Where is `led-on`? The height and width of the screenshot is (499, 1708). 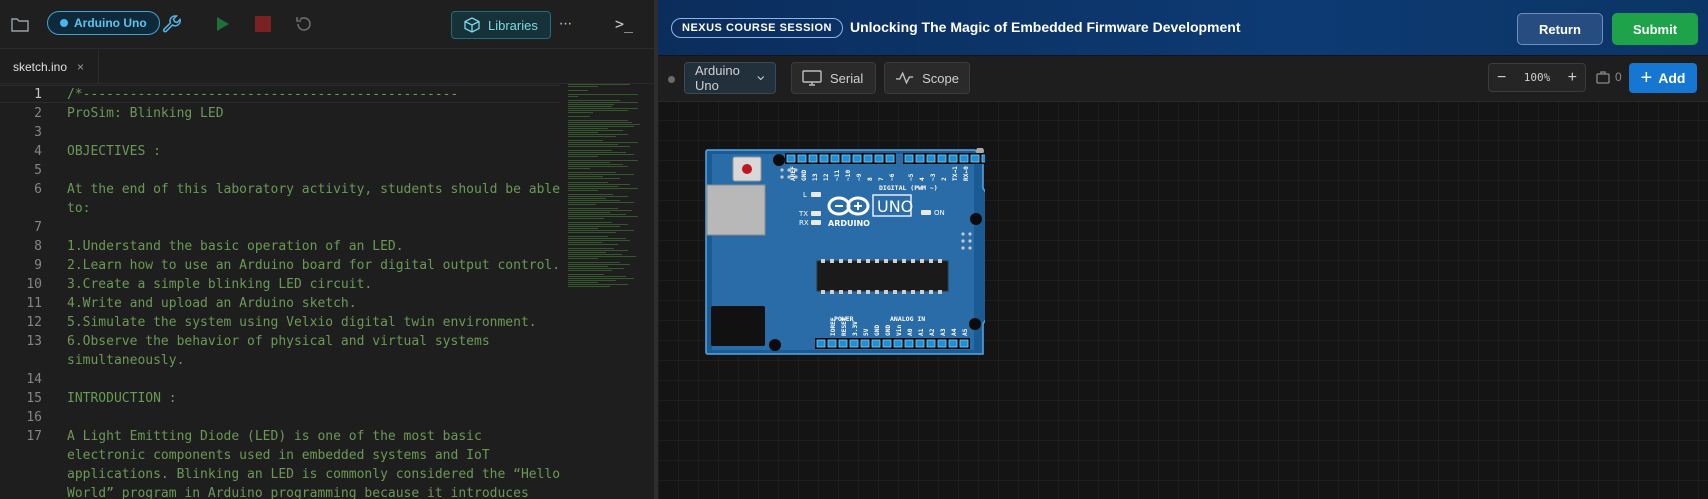 led-on is located at coordinates (926, 212).